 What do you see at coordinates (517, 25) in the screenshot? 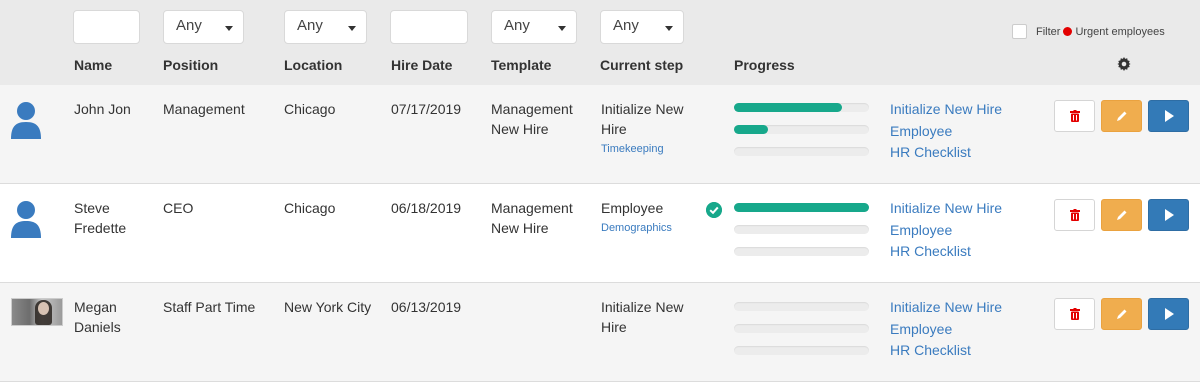
I see `template-filter-value: Any` at bounding box center [517, 25].